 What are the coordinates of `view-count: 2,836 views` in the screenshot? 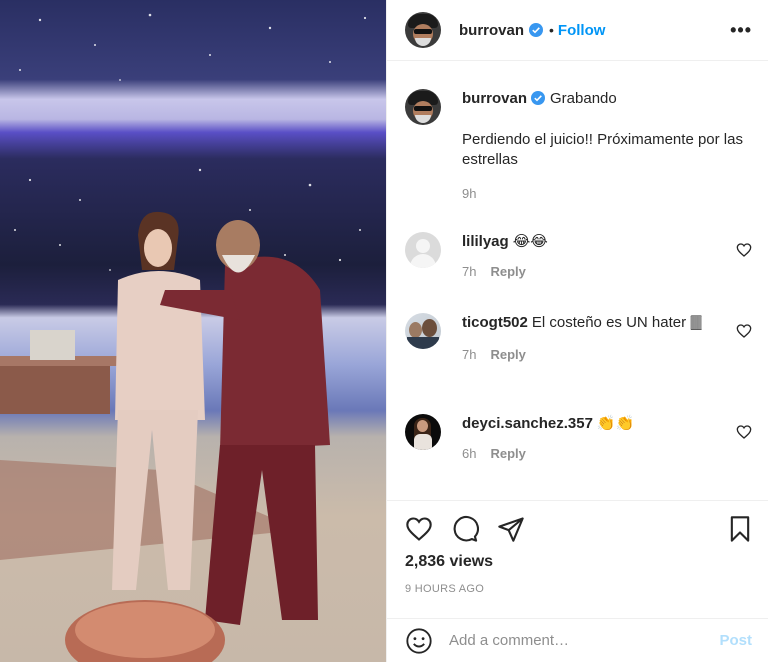 It's located at (449, 562).